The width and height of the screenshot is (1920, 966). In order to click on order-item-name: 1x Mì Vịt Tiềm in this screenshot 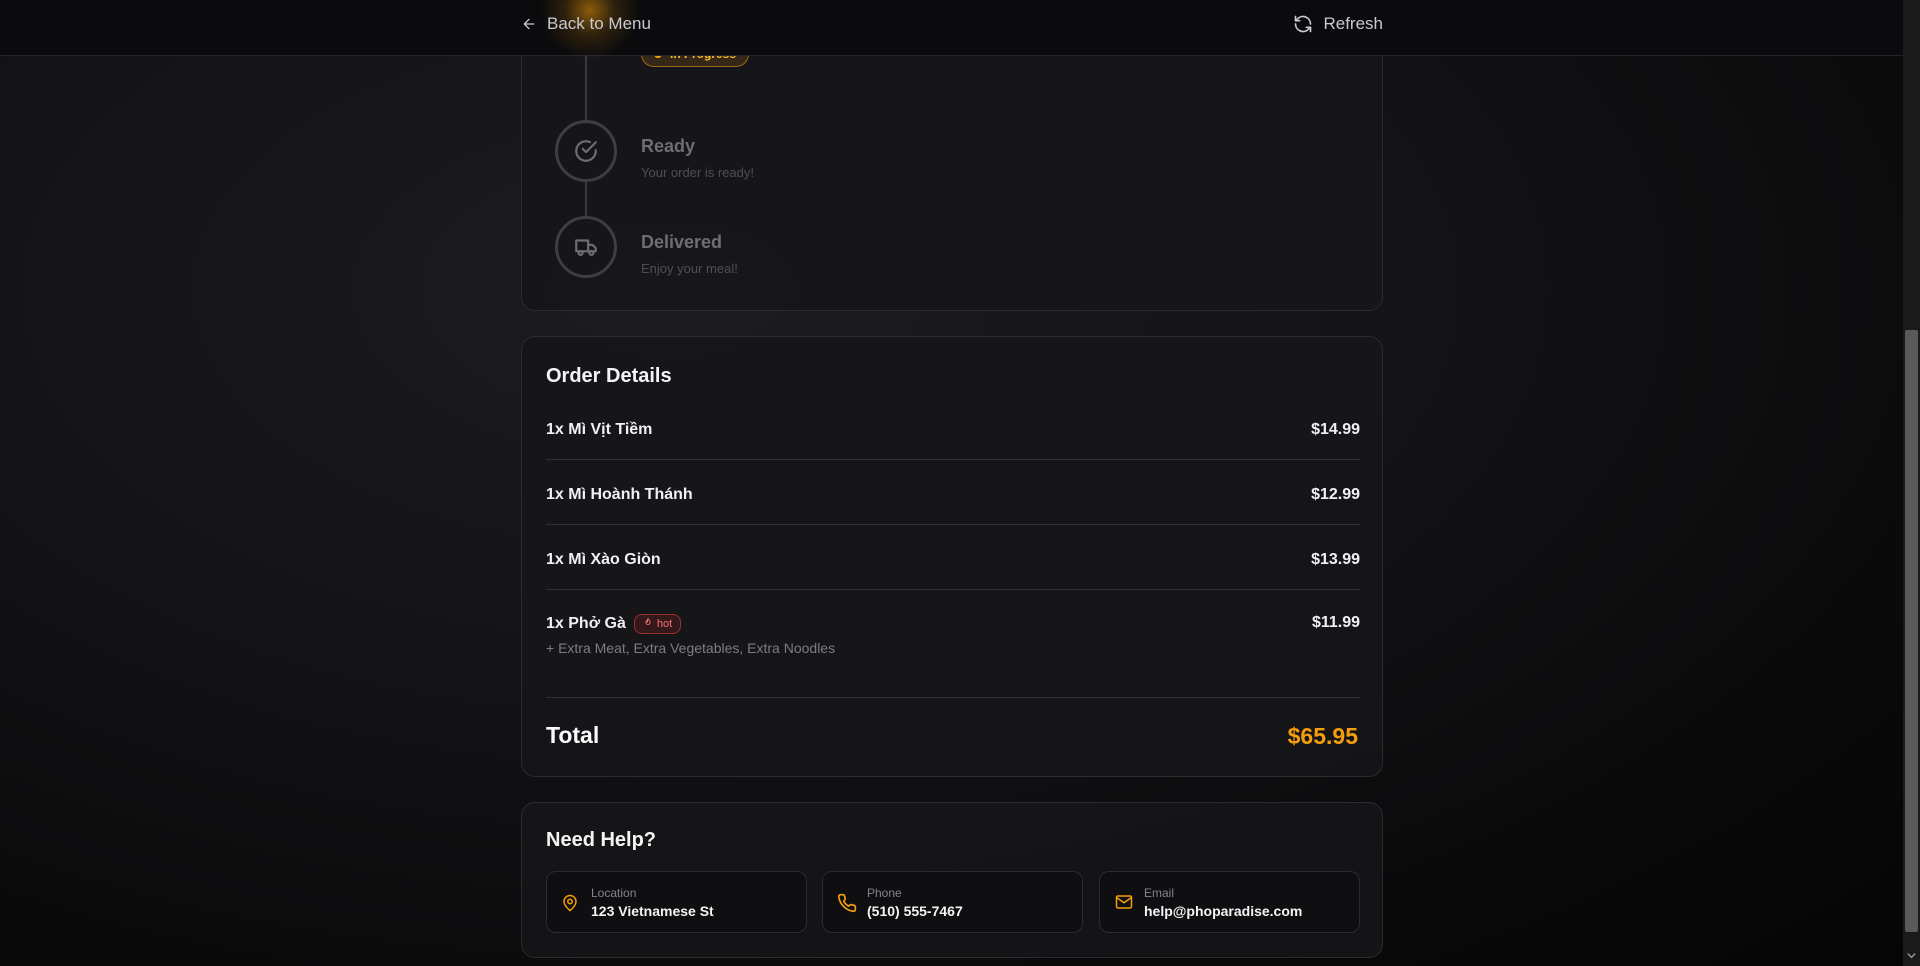, I will do `click(599, 429)`.